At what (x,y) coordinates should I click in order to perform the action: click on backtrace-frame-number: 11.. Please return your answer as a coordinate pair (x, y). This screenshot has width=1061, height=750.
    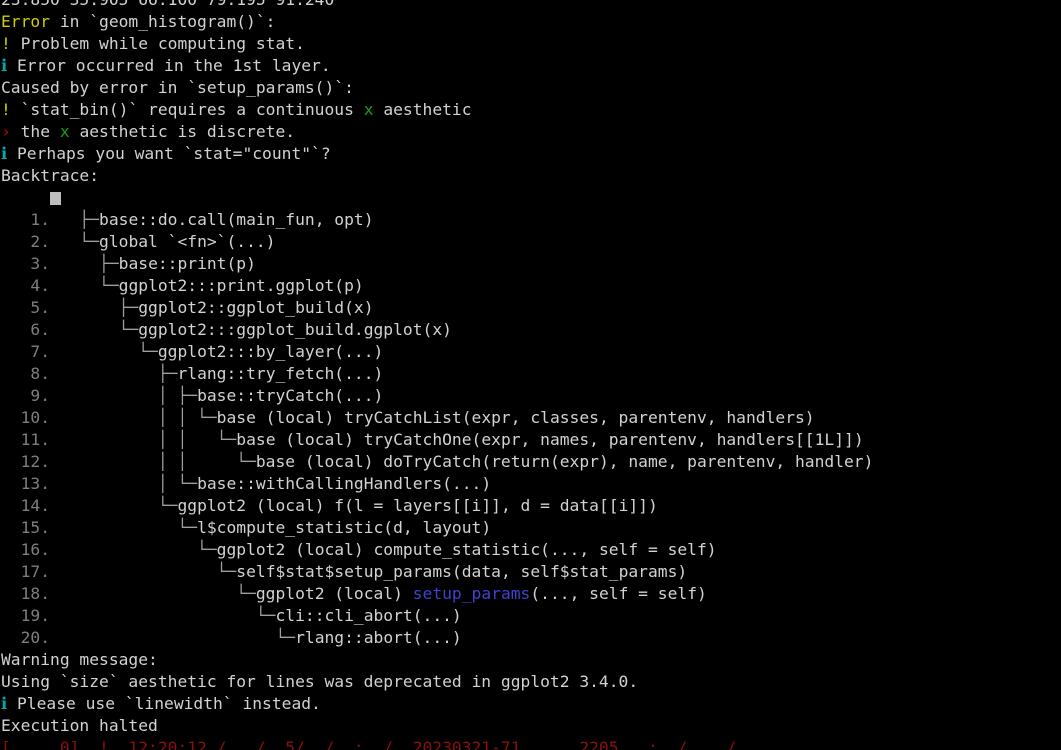
    Looking at the image, I should click on (30, 439).